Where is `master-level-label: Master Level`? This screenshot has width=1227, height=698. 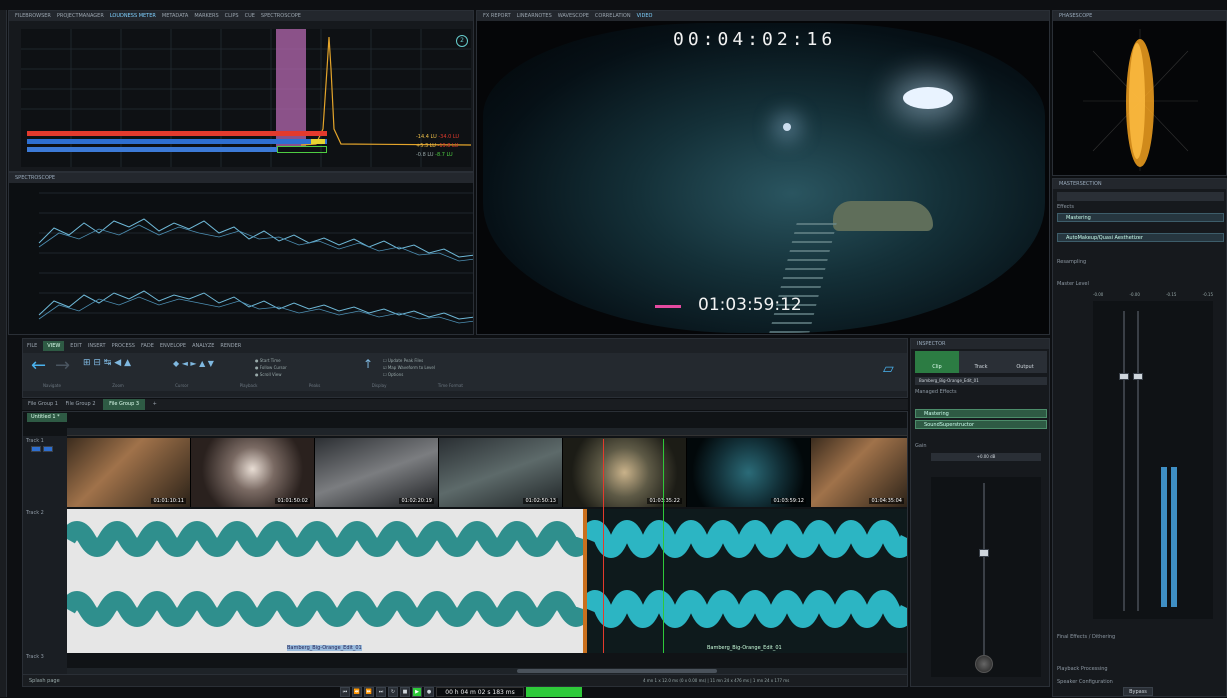
master-level-label: Master Level is located at coordinates (1073, 284).